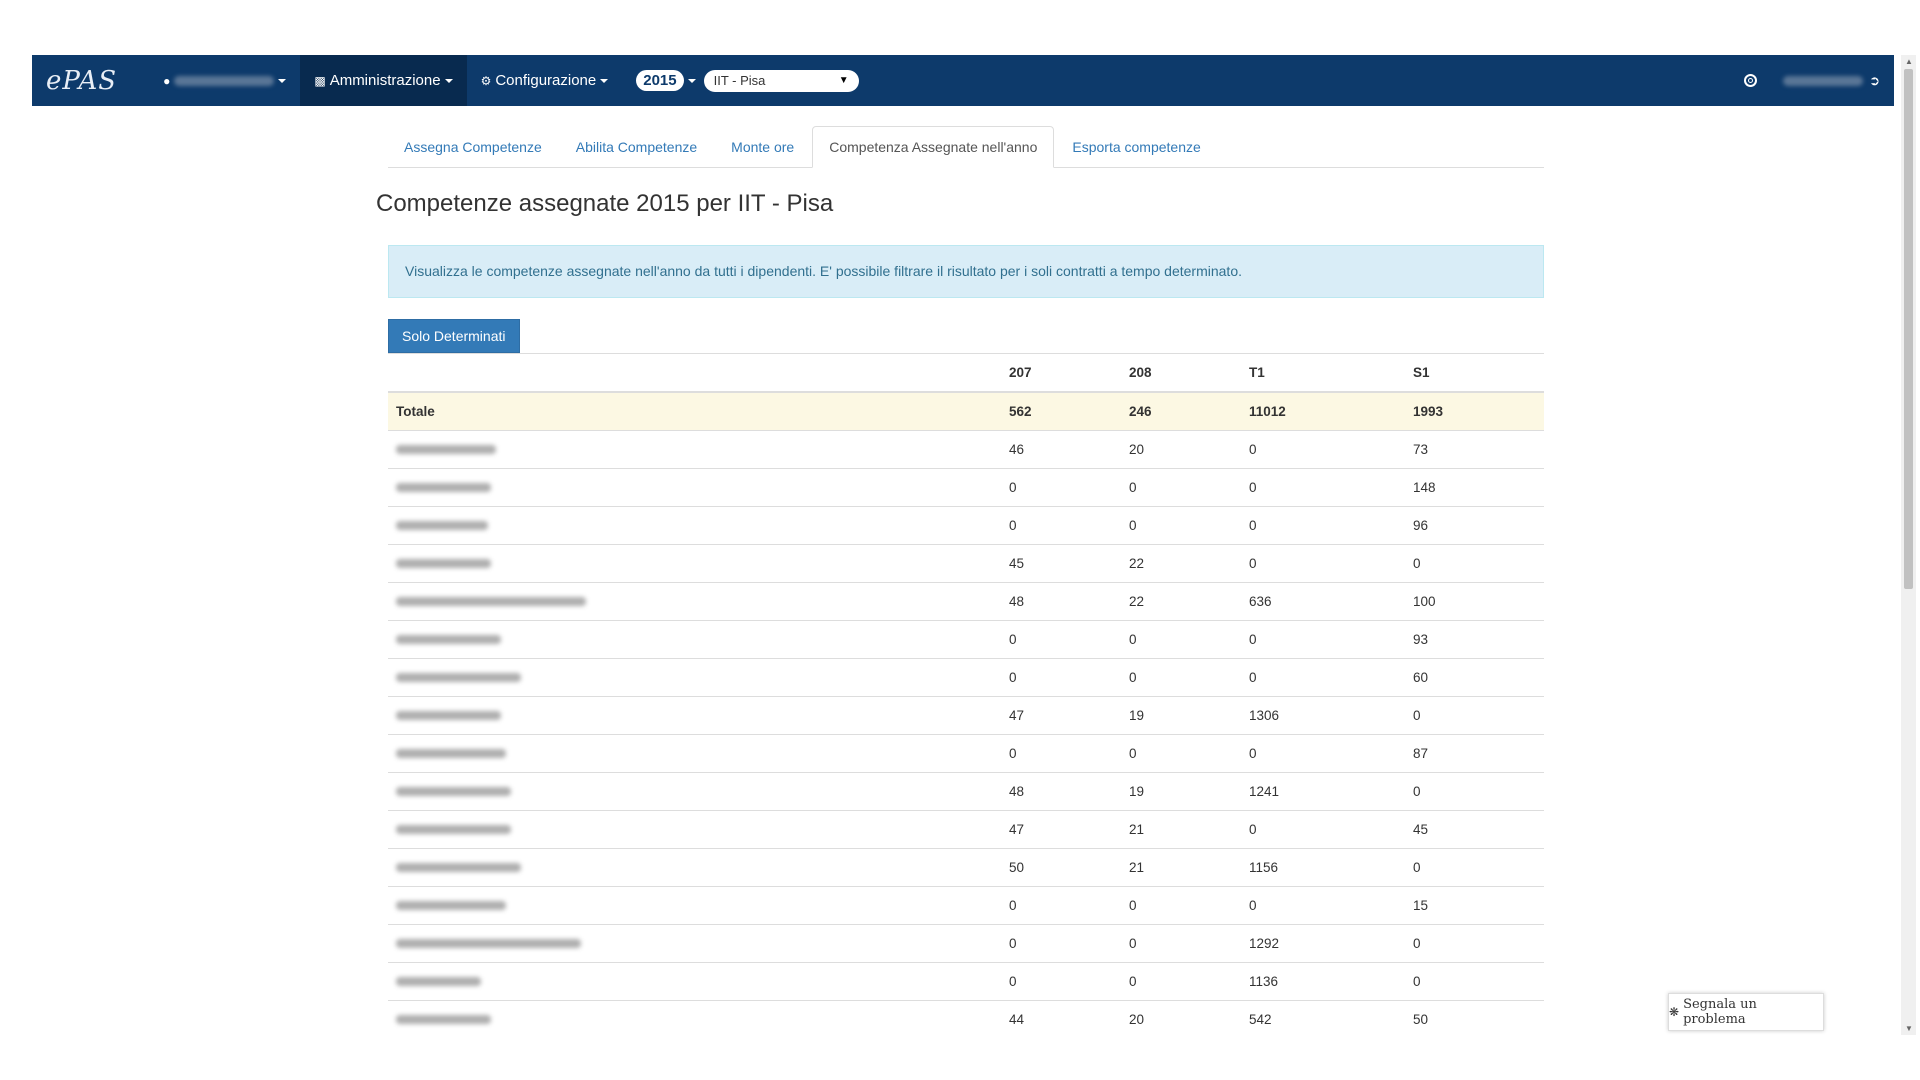 The height and width of the screenshot is (1080, 1920). I want to click on table-header-row: 207 208 T1 S1, so click(966, 373).